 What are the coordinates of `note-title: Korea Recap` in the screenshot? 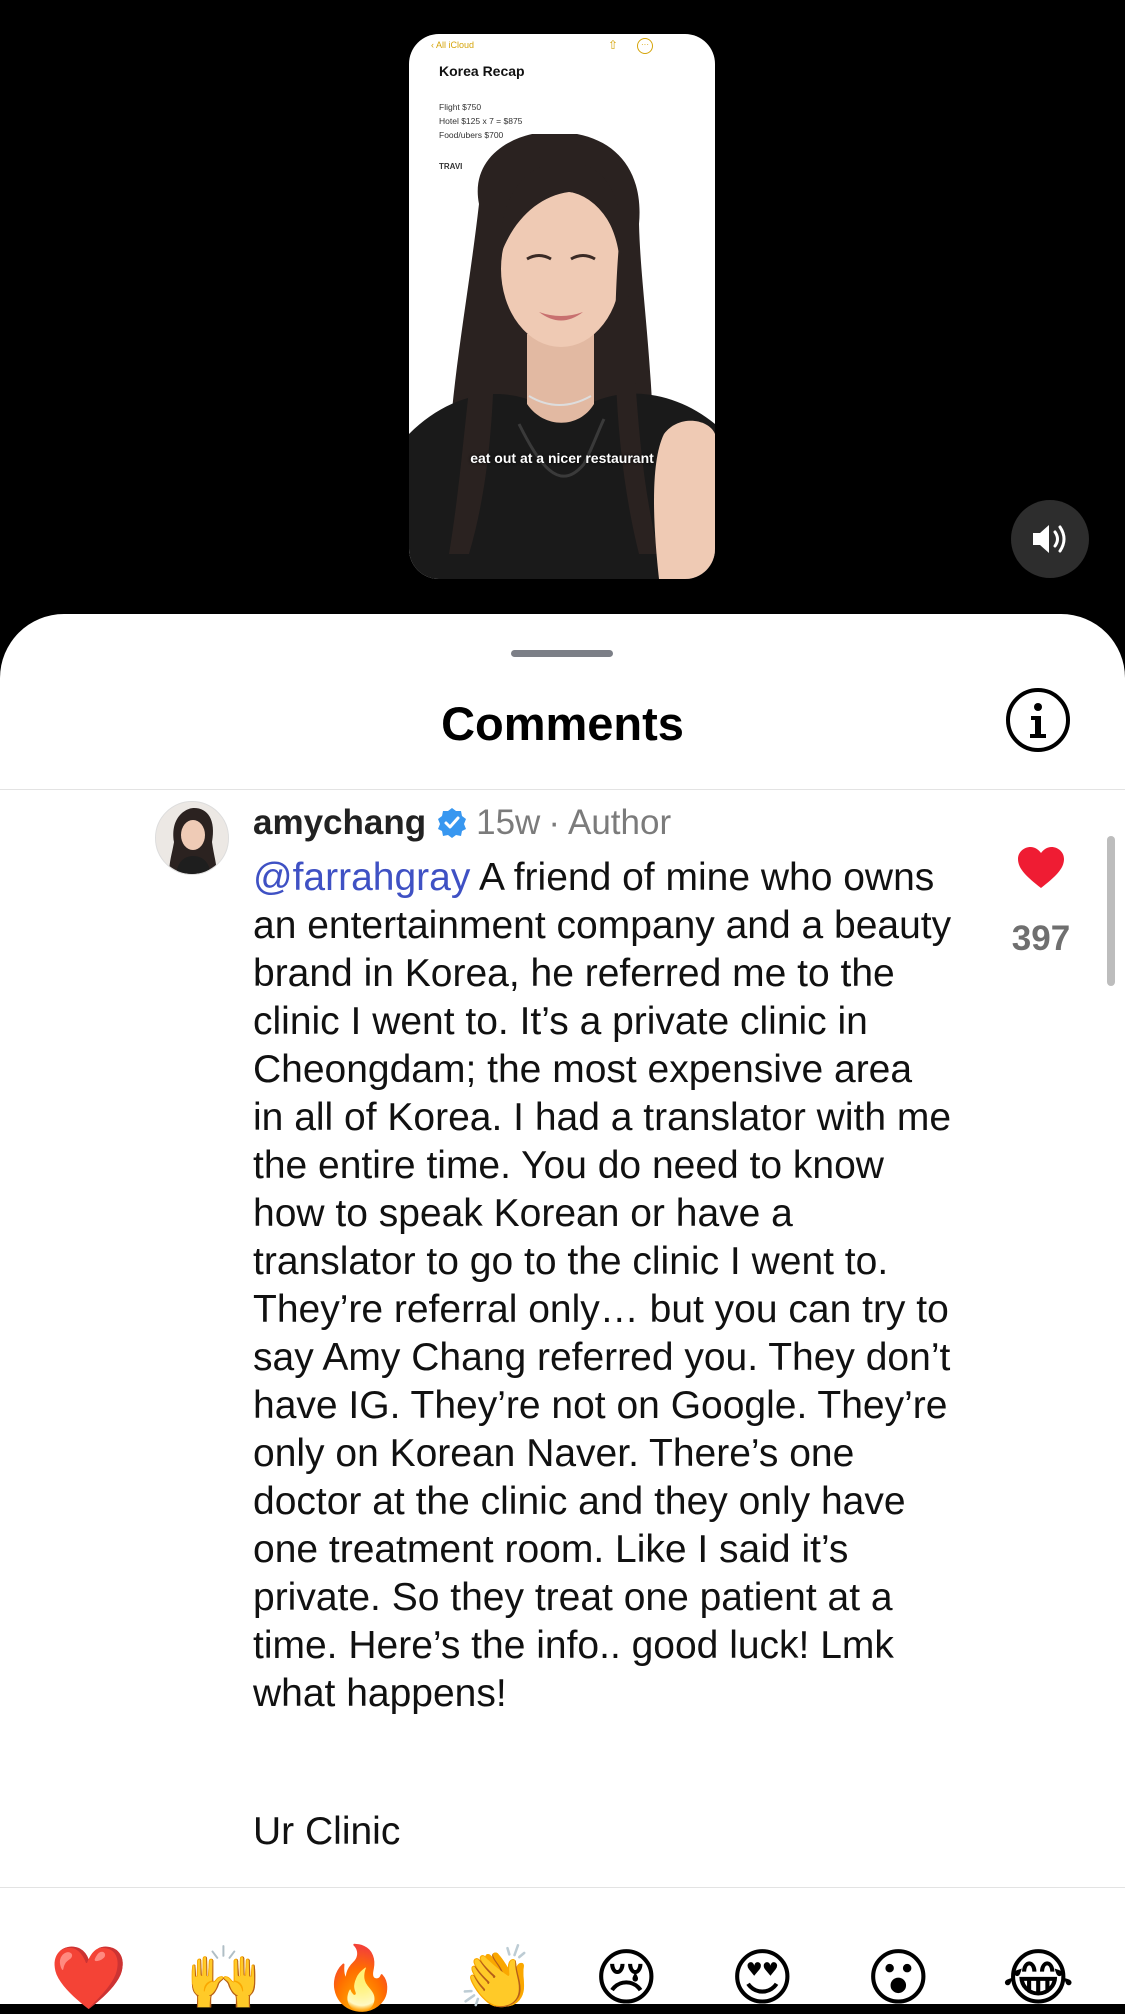 It's located at (482, 71).